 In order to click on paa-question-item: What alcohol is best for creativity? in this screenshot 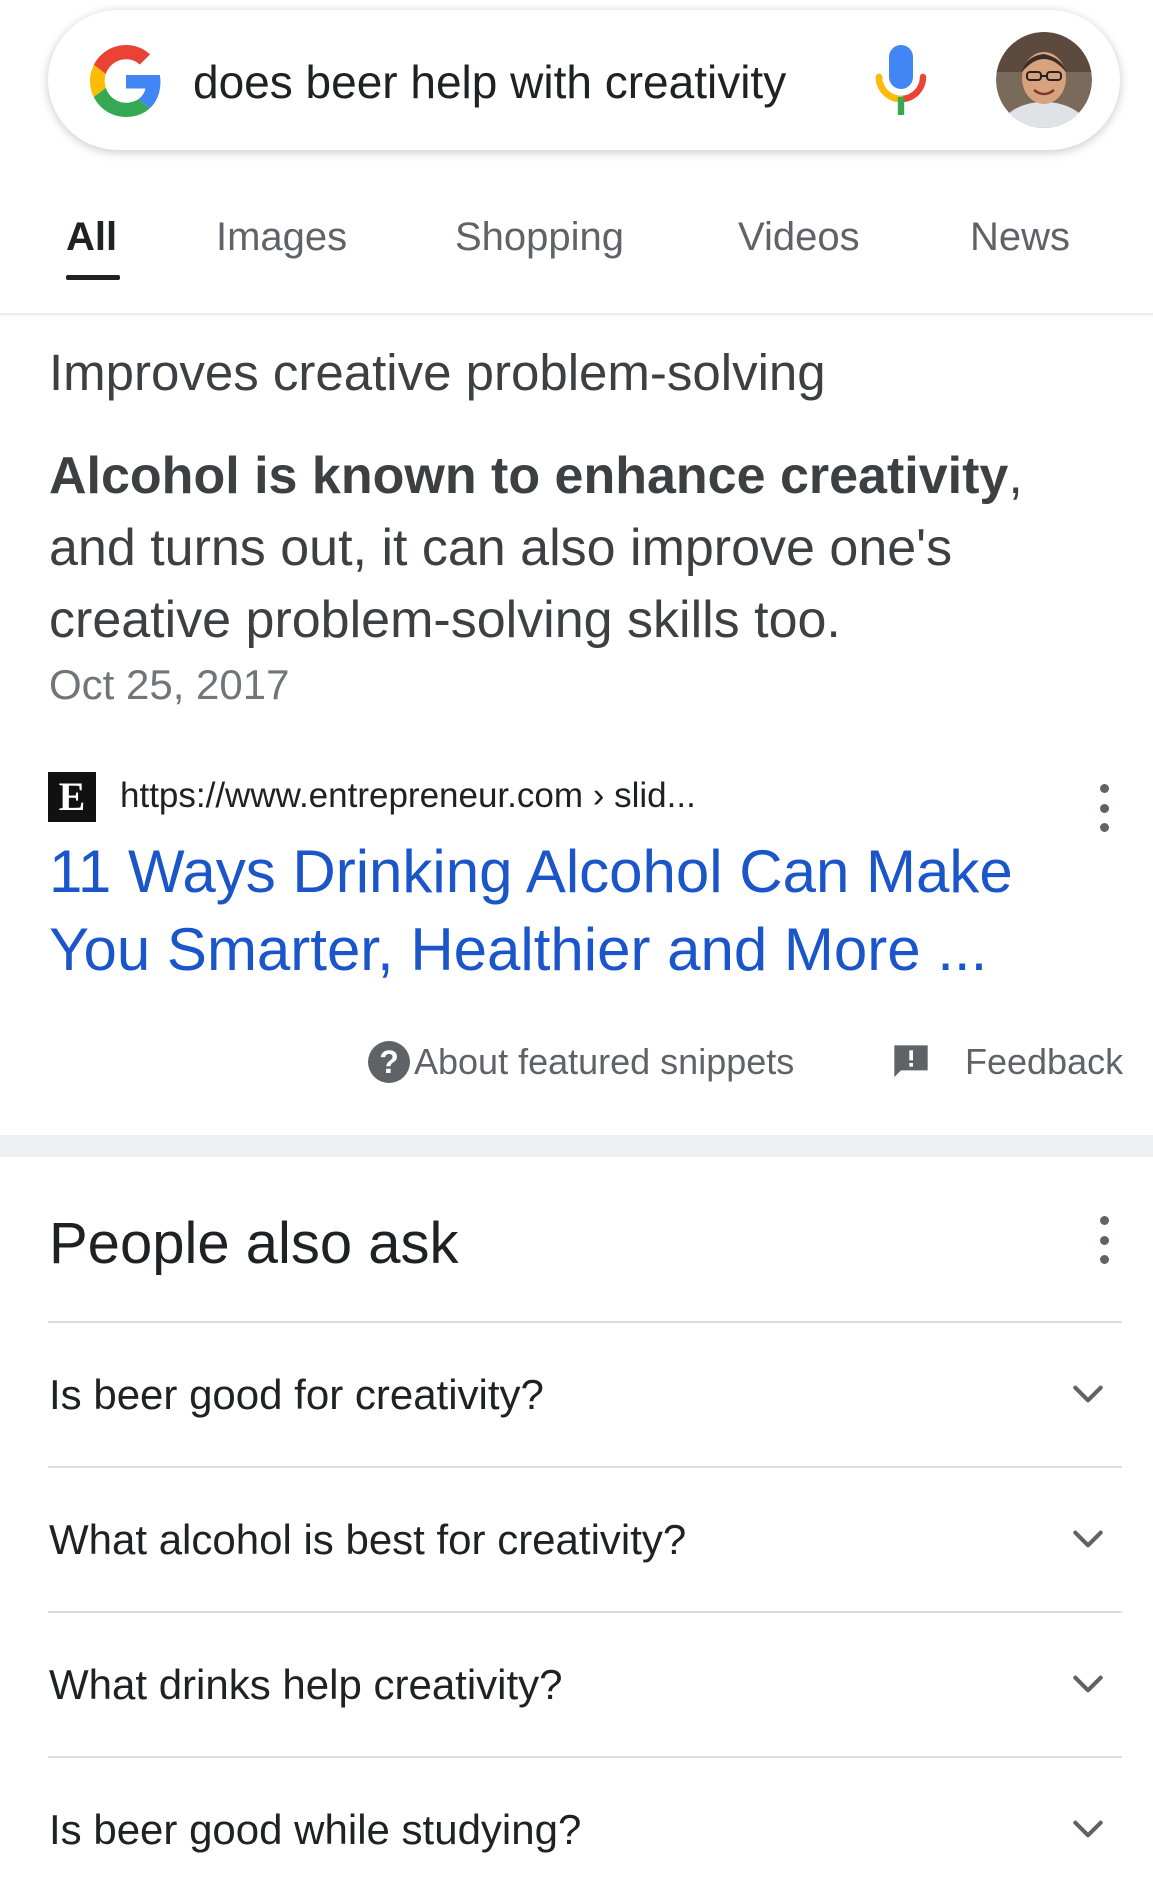, I will do `click(585, 1538)`.